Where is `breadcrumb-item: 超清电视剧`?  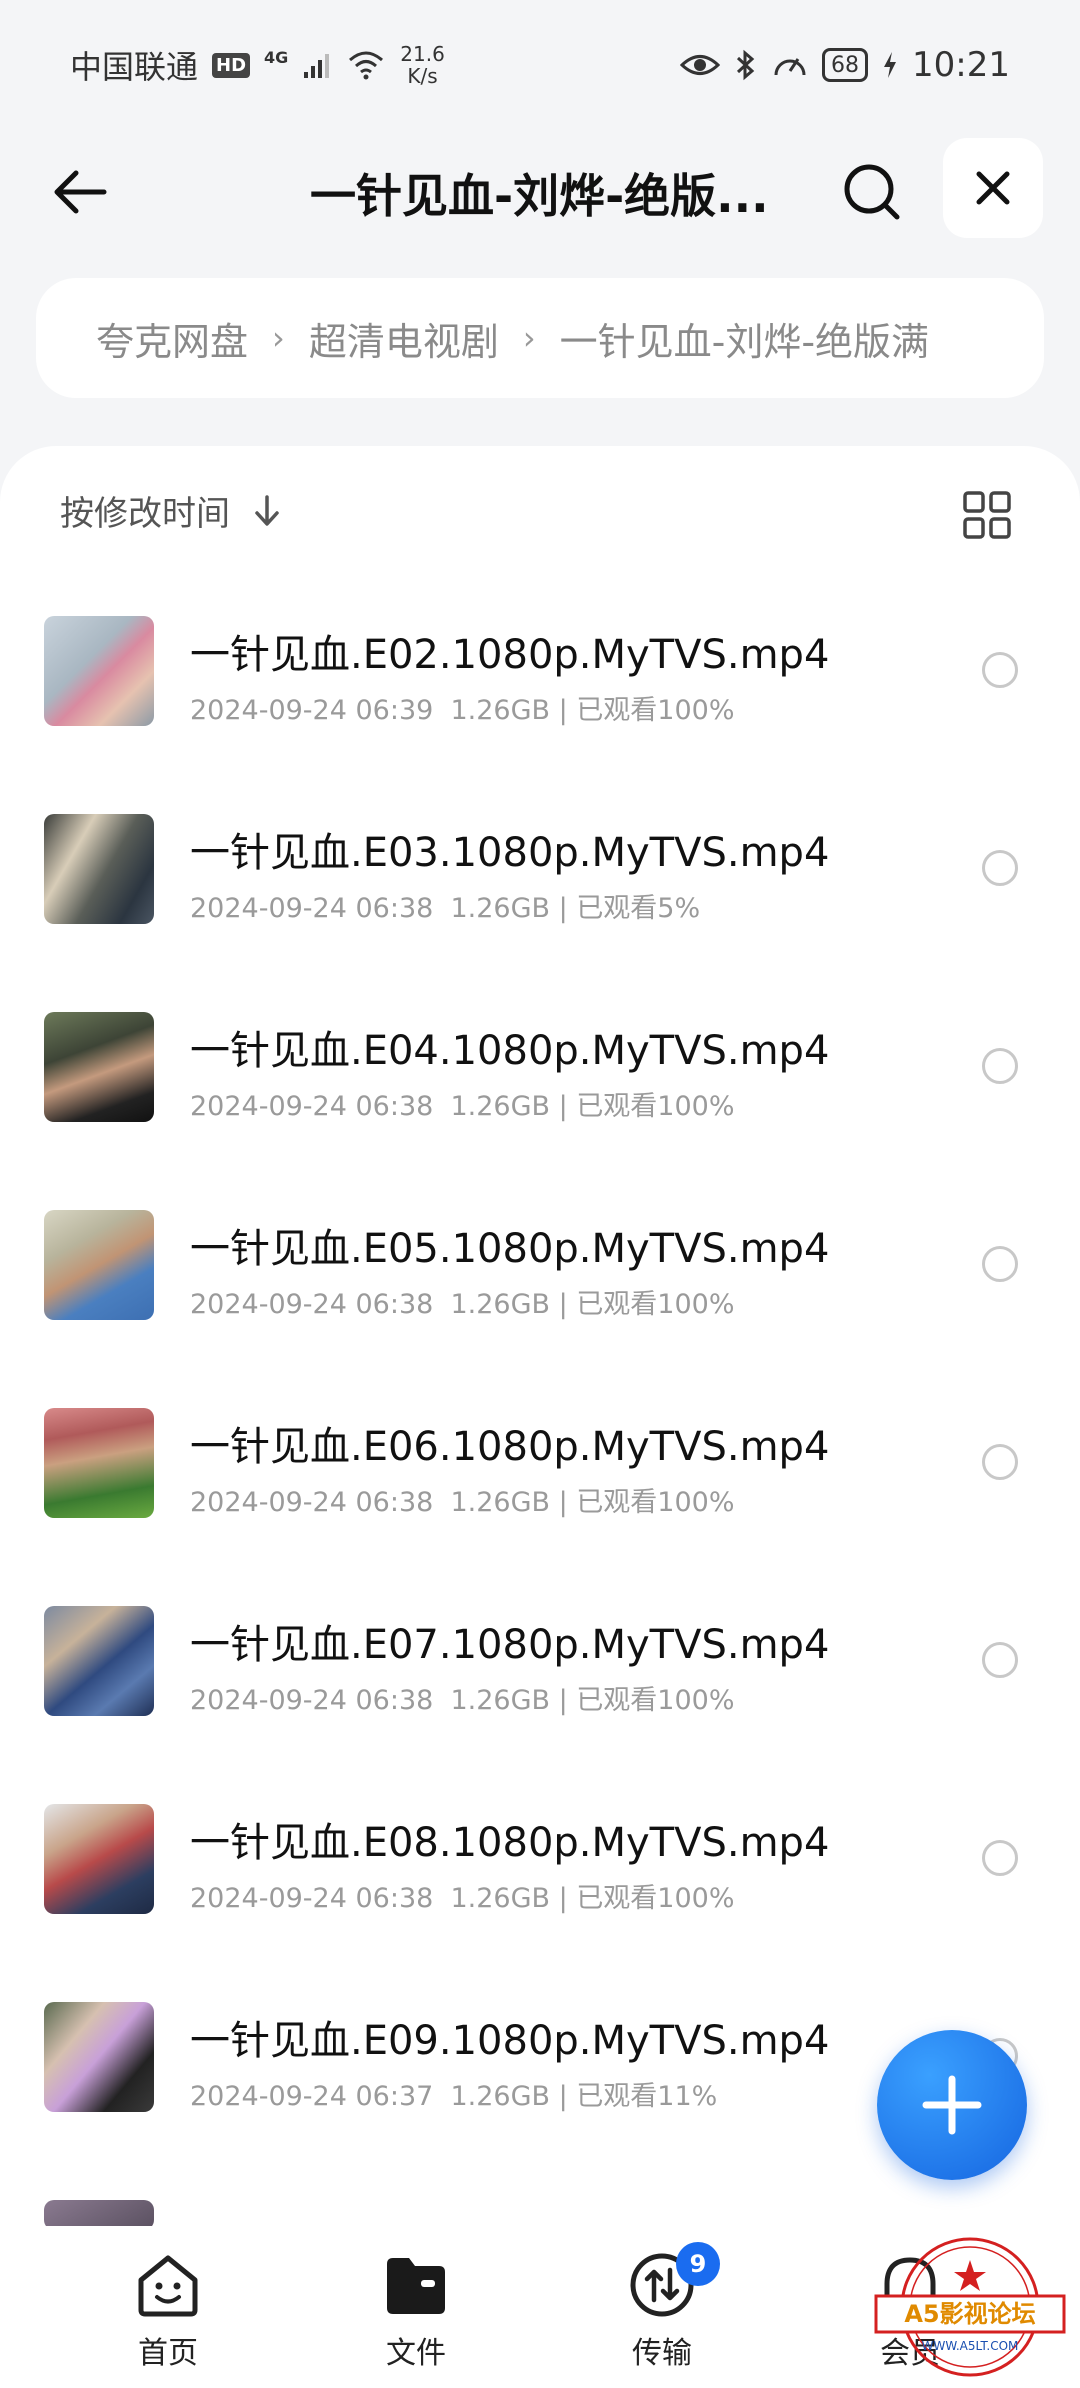
breadcrumb-item: 超清电视剧 is located at coordinates (404, 338).